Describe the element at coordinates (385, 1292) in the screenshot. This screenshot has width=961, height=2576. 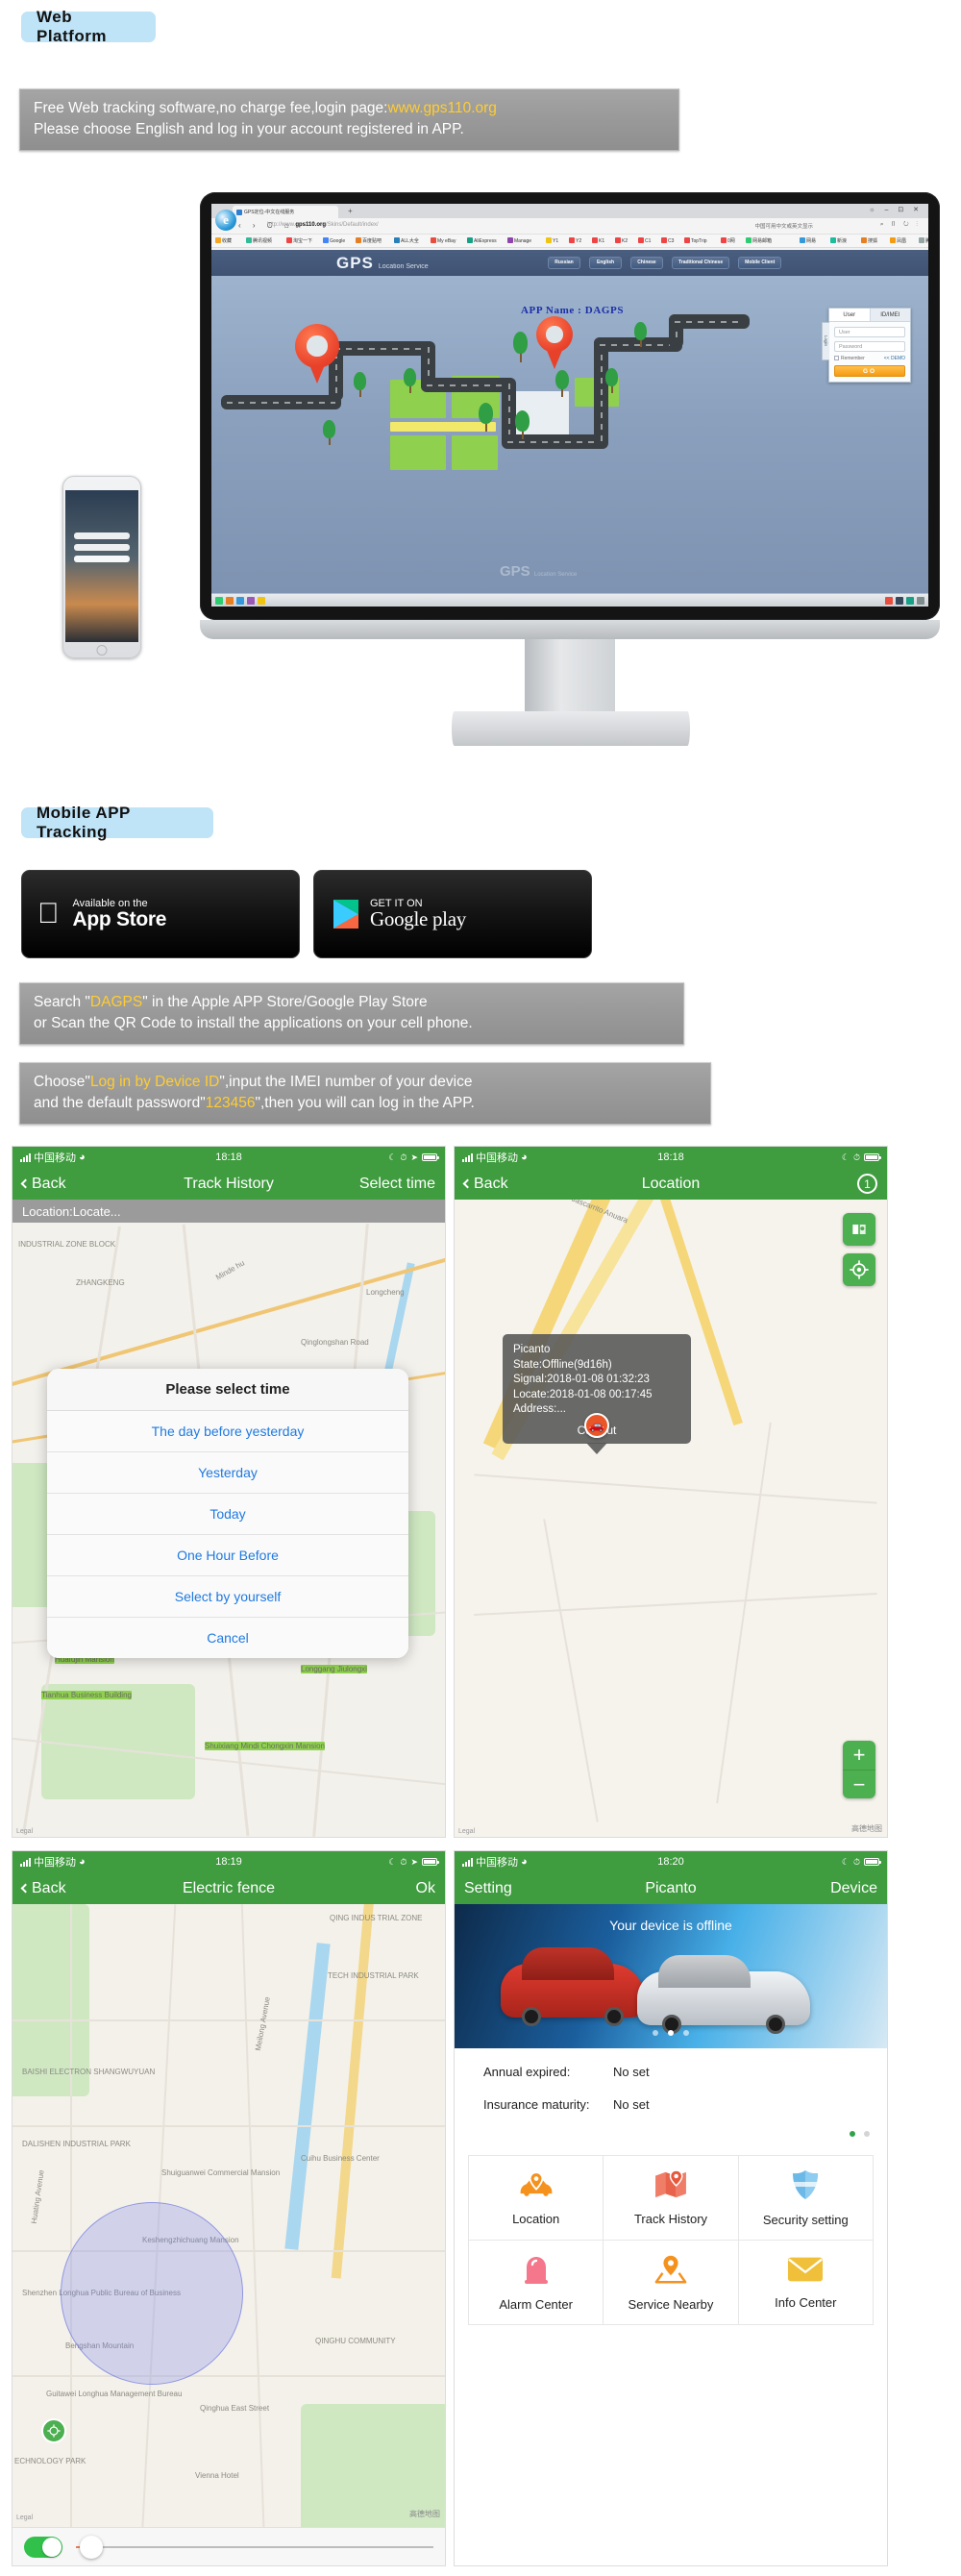
I see `map-label: Longcheng` at that location.